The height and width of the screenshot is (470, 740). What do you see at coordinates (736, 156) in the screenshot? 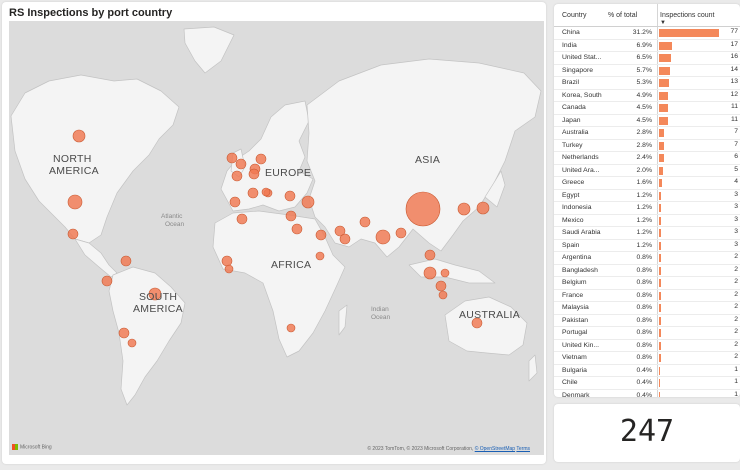
I see `count-value: 6` at bounding box center [736, 156].